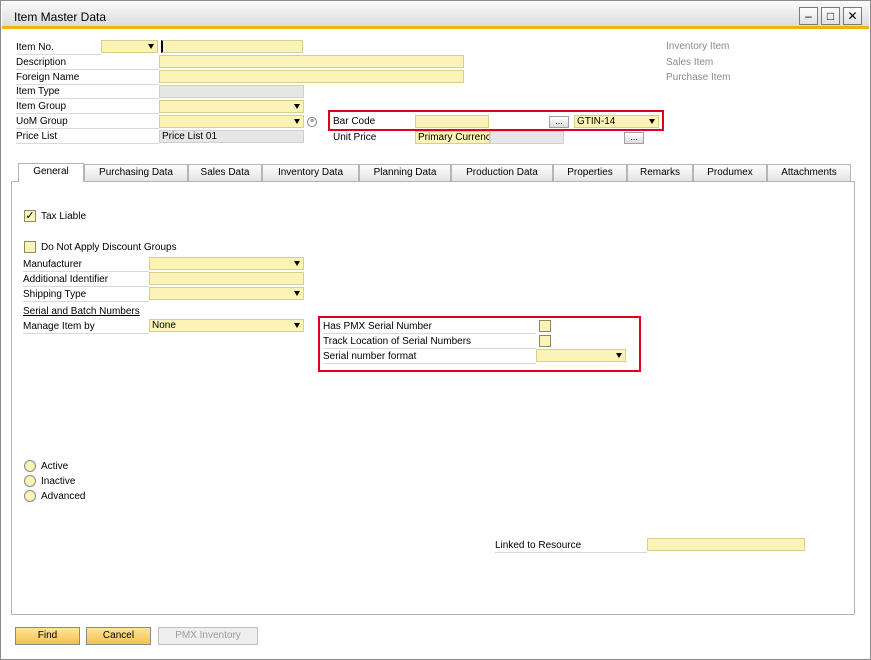 This screenshot has height=660, width=871. What do you see at coordinates (30, 216) in the screenshot?
I see `tax-liable-checkbox: ✓` at bounding box center [30, 216].